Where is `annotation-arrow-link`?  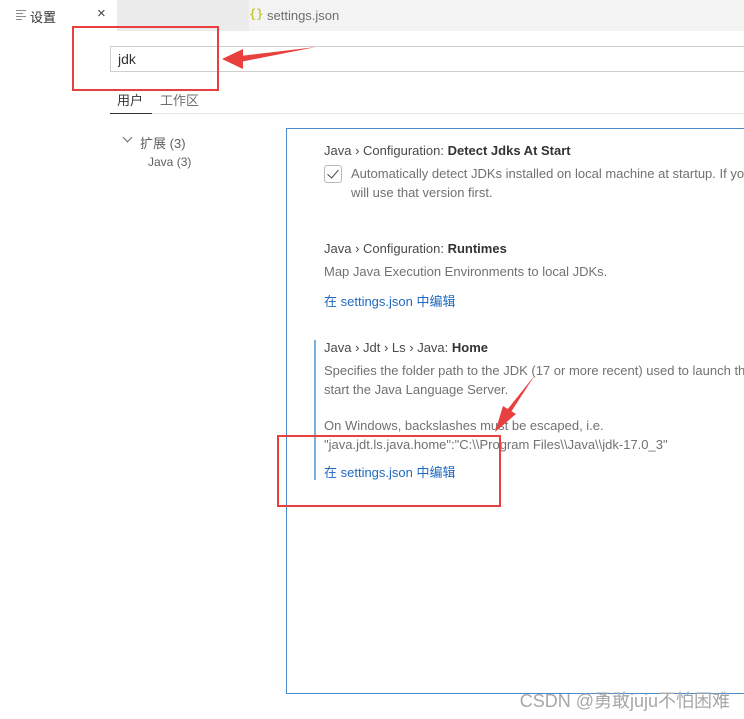 annotation-arrow-link is located at coordinates (515, 403).